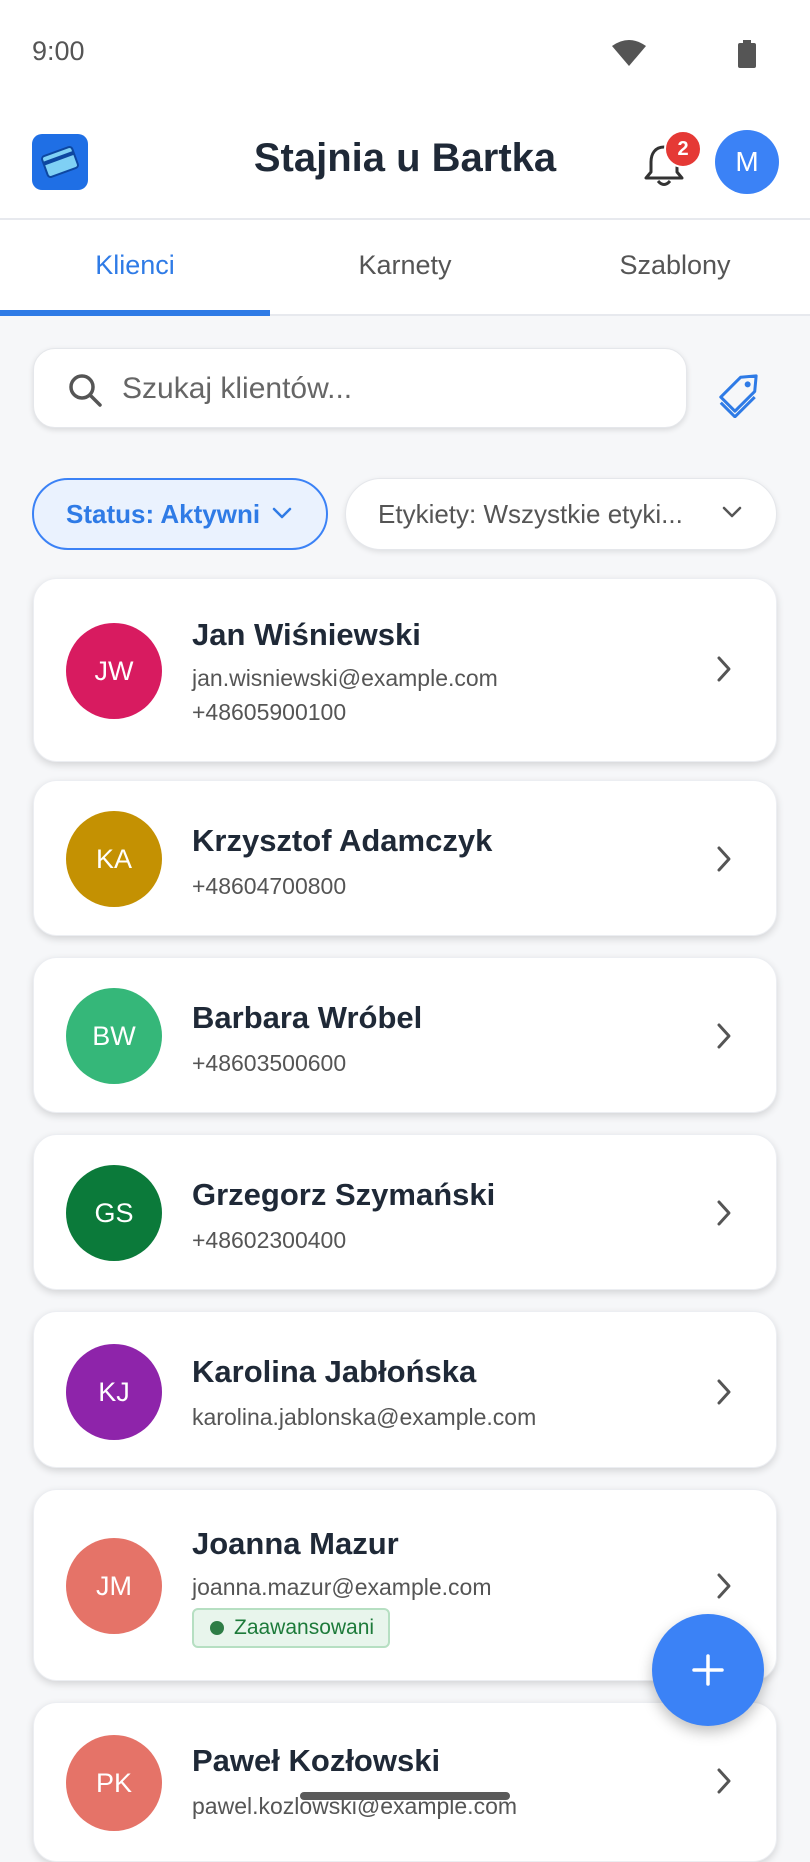 This screenshot has width=810, height=1862. I want to click on search-input, so click(392, 389).